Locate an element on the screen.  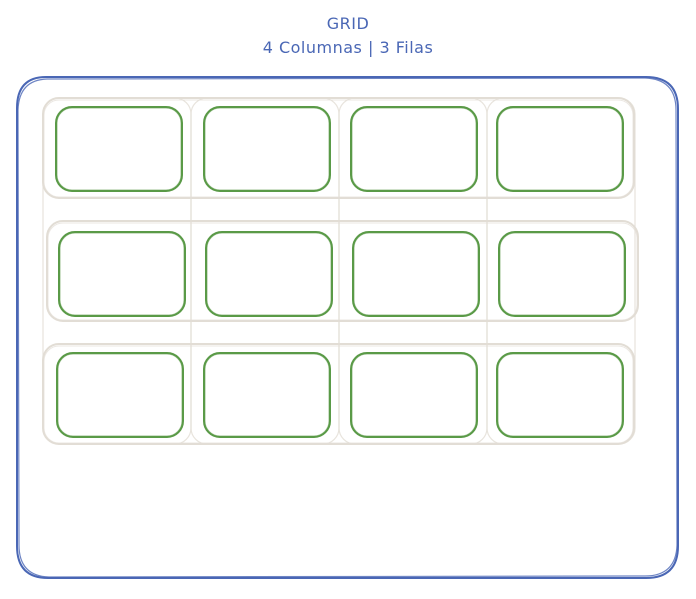
row-track-sketch is located at coordinates (342, 271).